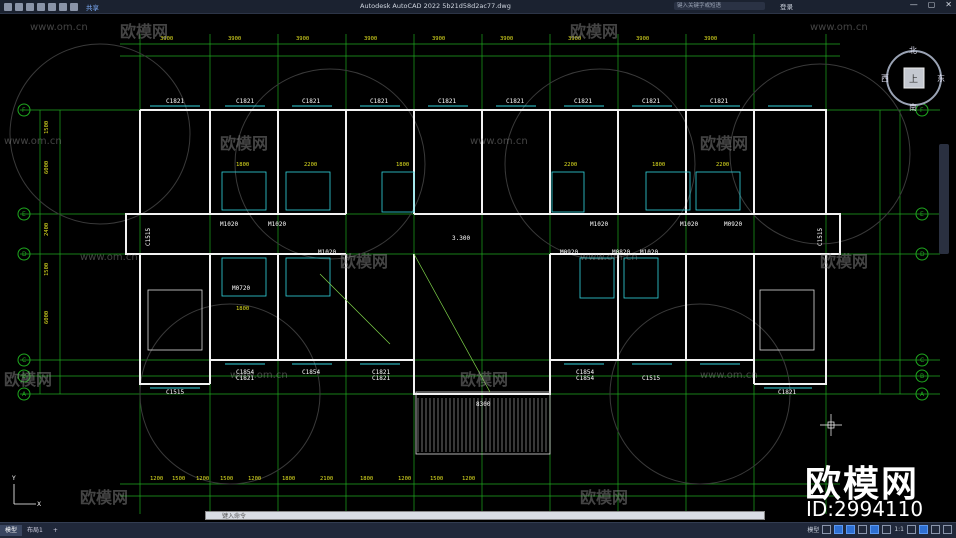  I want to click on model-space-label: 模型, so click(813, 529).